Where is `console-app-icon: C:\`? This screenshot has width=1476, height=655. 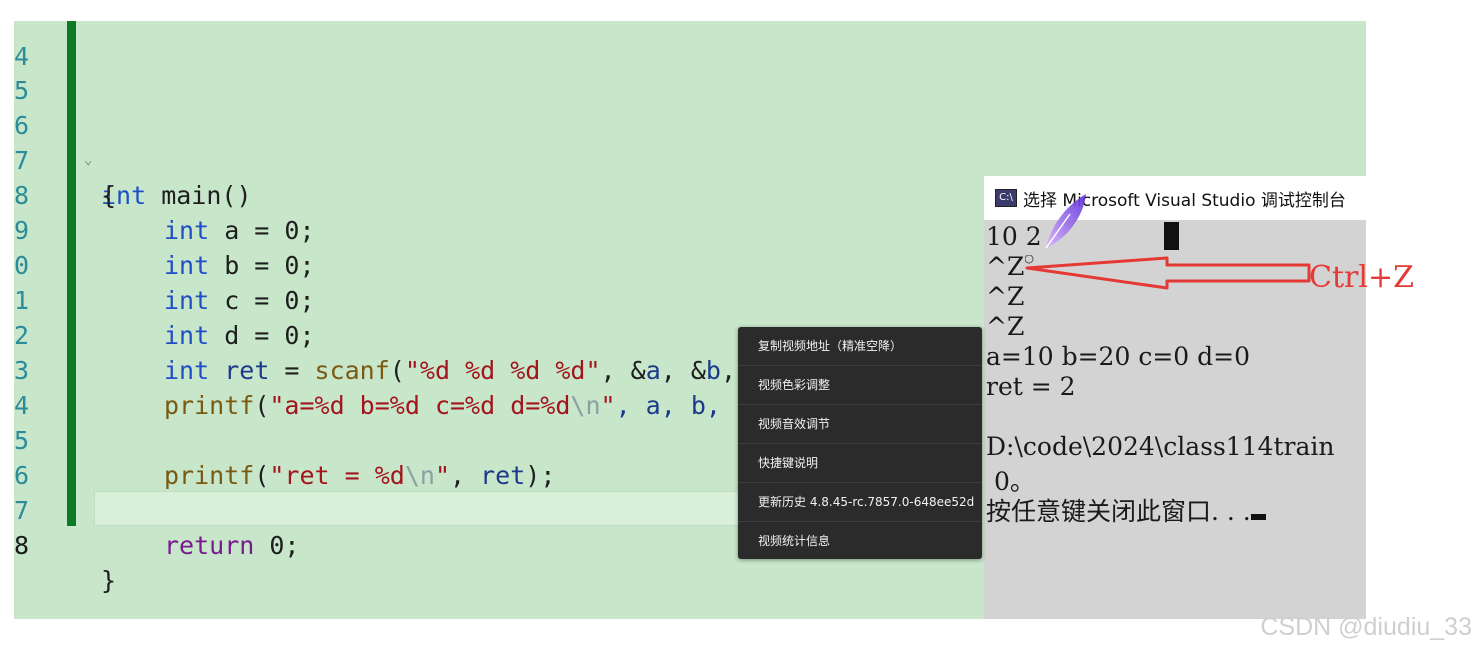
console-app-icon: C:\ is located at coordinates (1006, 198).